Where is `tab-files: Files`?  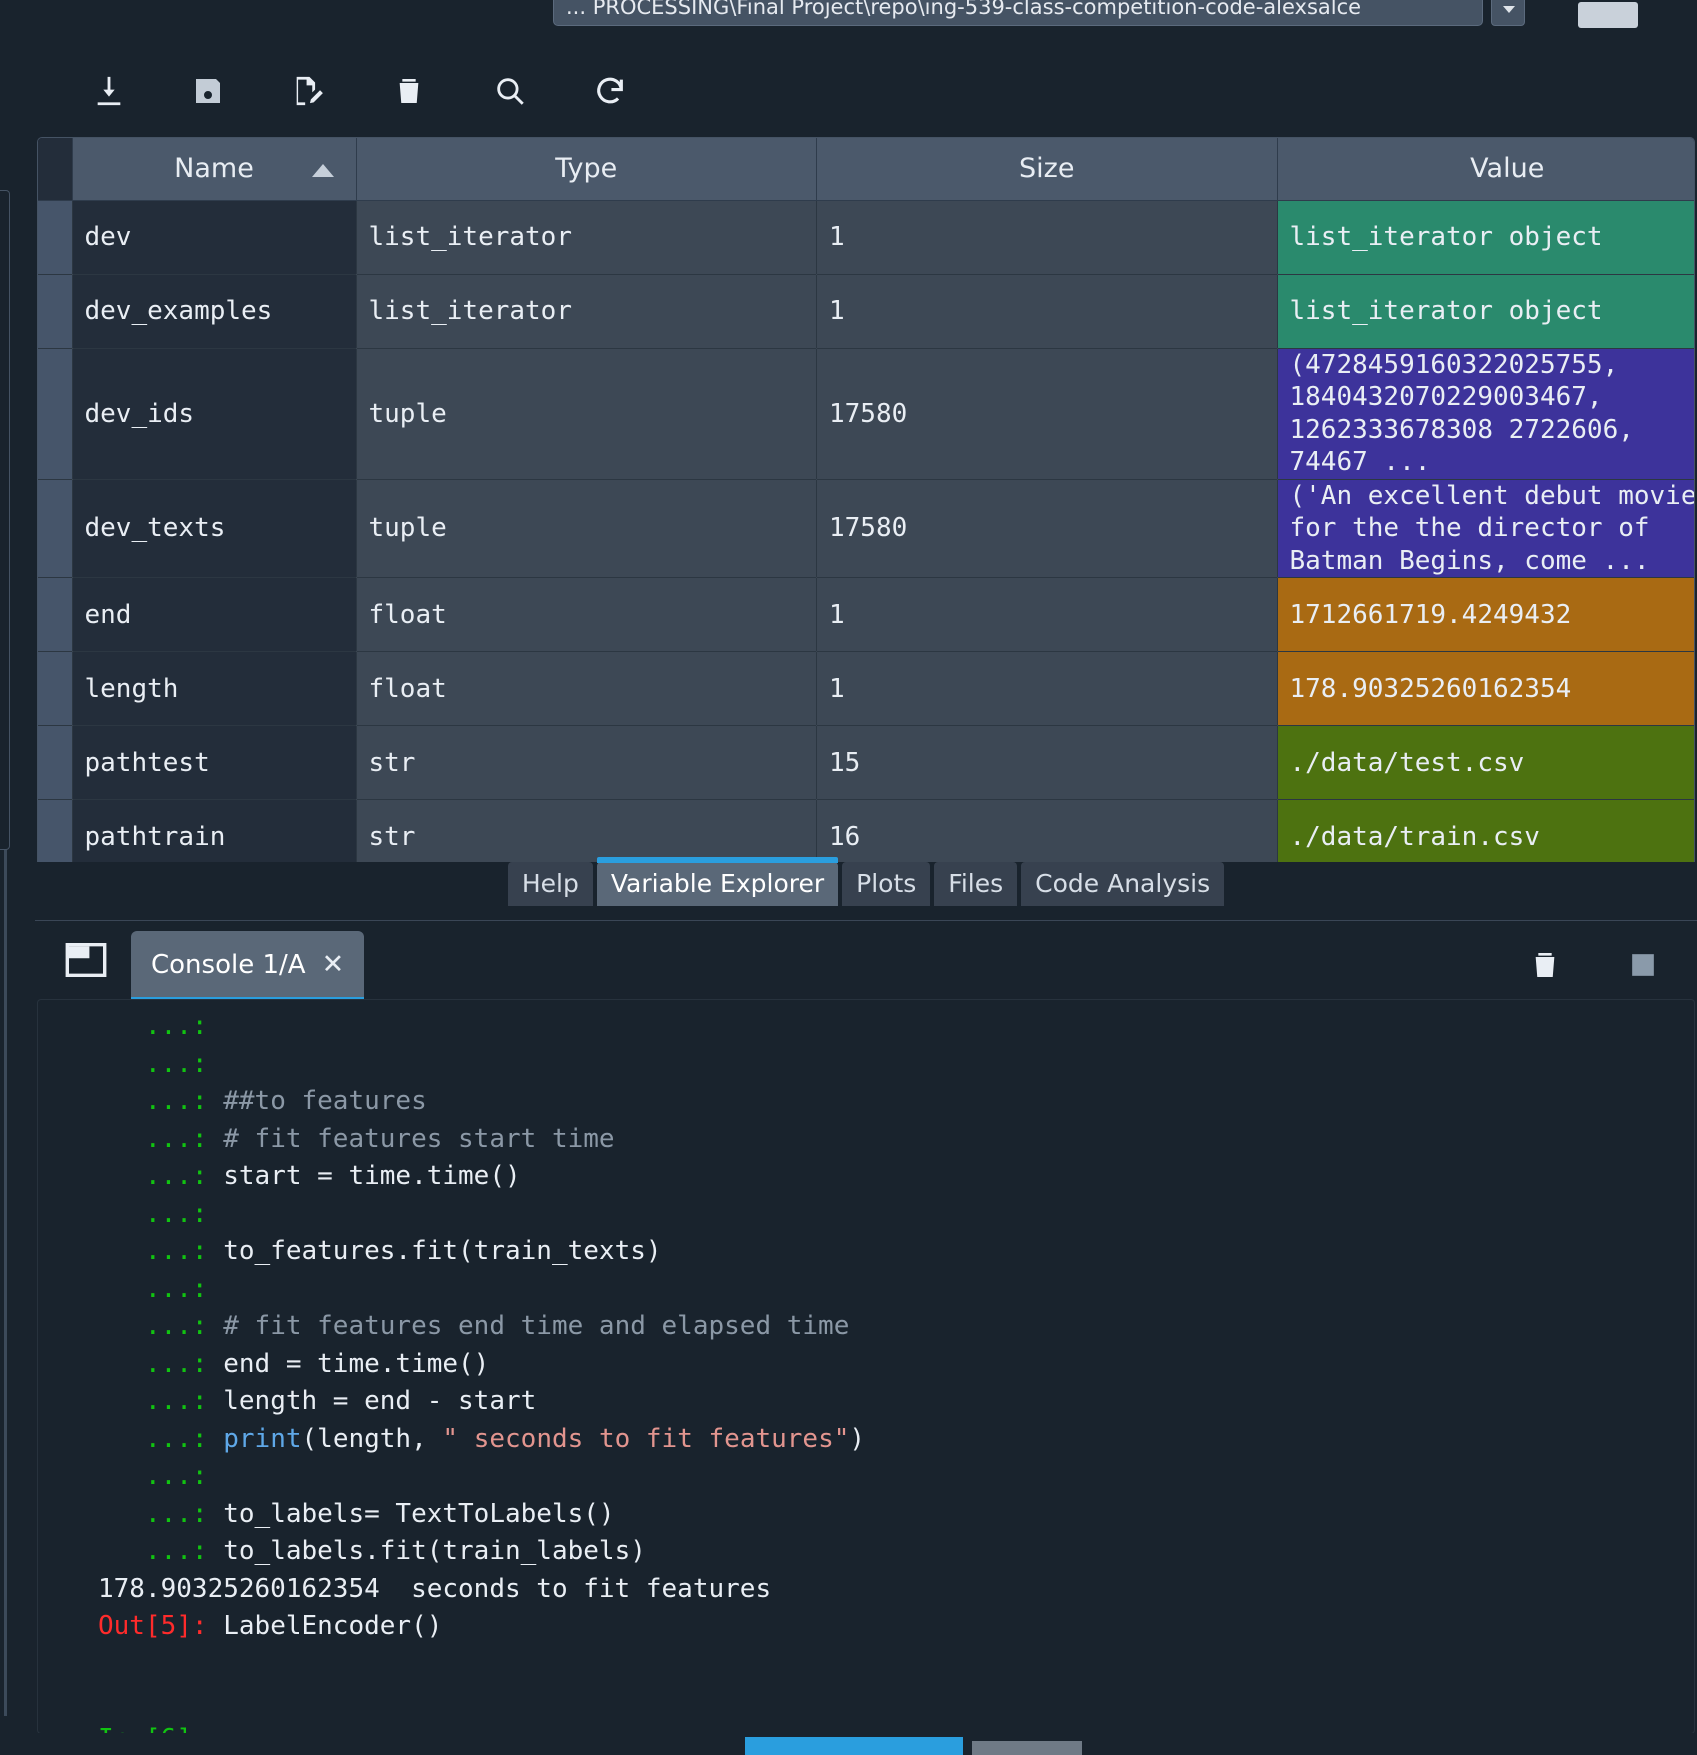
tab-files: Files is located at coordinates (976, 884).